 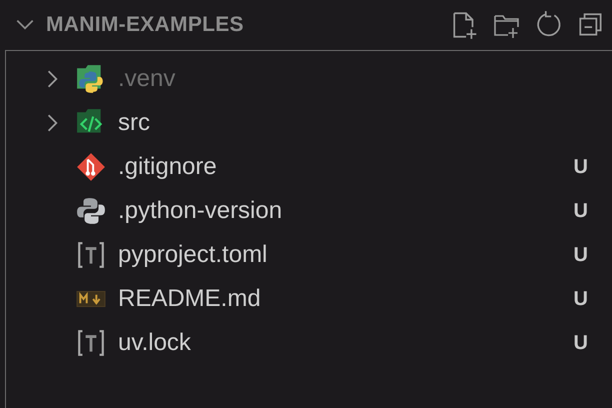 I want to click on git-diamond-icon, so click(x=91, y=167).